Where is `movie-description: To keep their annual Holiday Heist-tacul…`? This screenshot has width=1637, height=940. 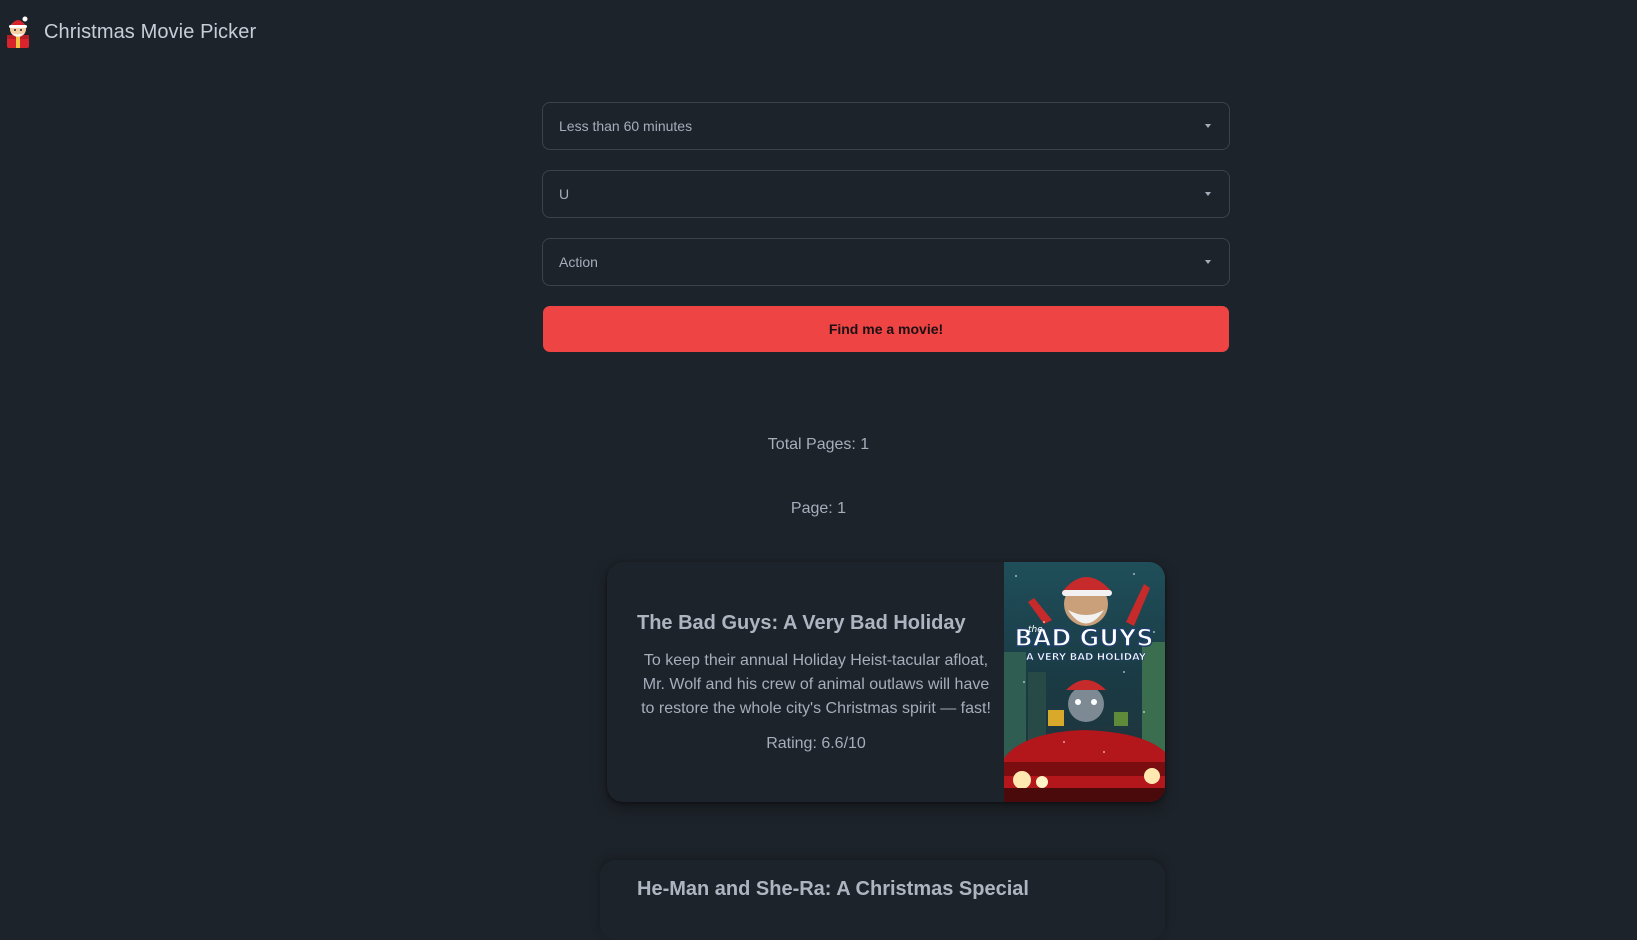
movie-description: To keep their annual Holiday Heist-tacul… is located at coordinates (816, 684).